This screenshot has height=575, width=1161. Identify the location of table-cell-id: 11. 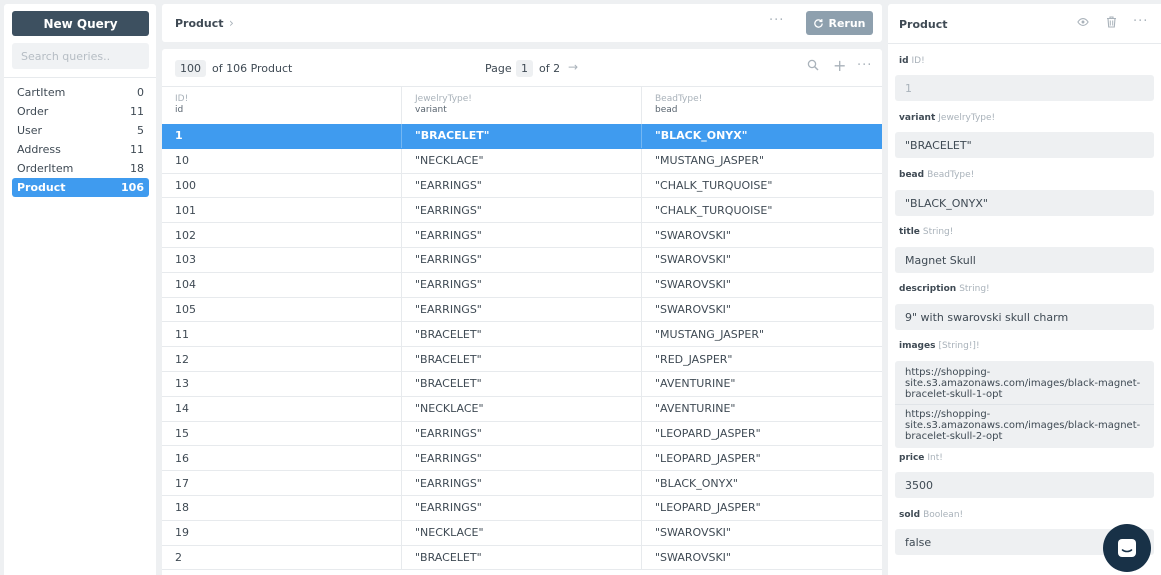
(282, 334).